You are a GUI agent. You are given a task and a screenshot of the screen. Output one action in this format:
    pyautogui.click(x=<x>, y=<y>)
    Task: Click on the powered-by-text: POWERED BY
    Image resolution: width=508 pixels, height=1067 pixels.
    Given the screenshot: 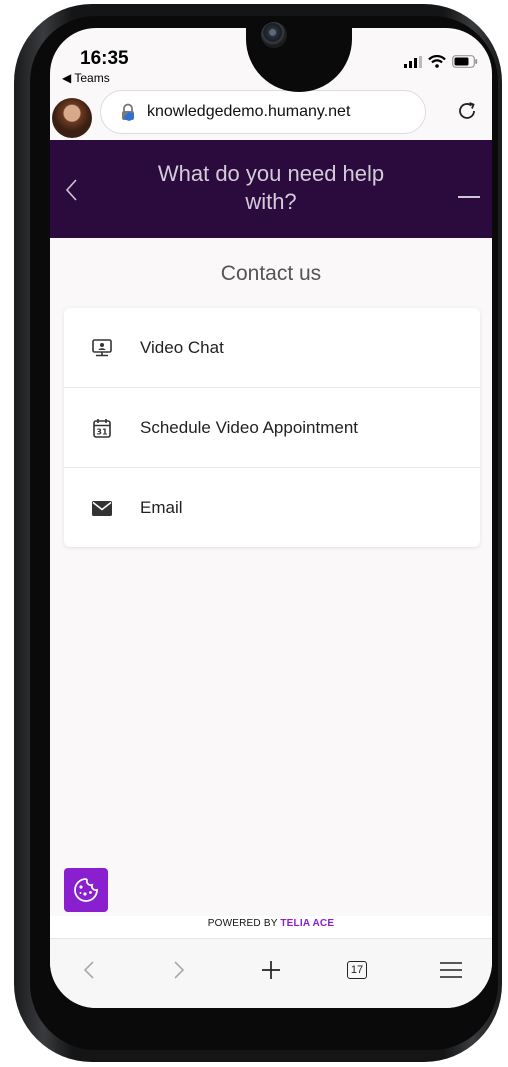 What is the action you would take?
    pyautogui.click(x=244, y=923)
    